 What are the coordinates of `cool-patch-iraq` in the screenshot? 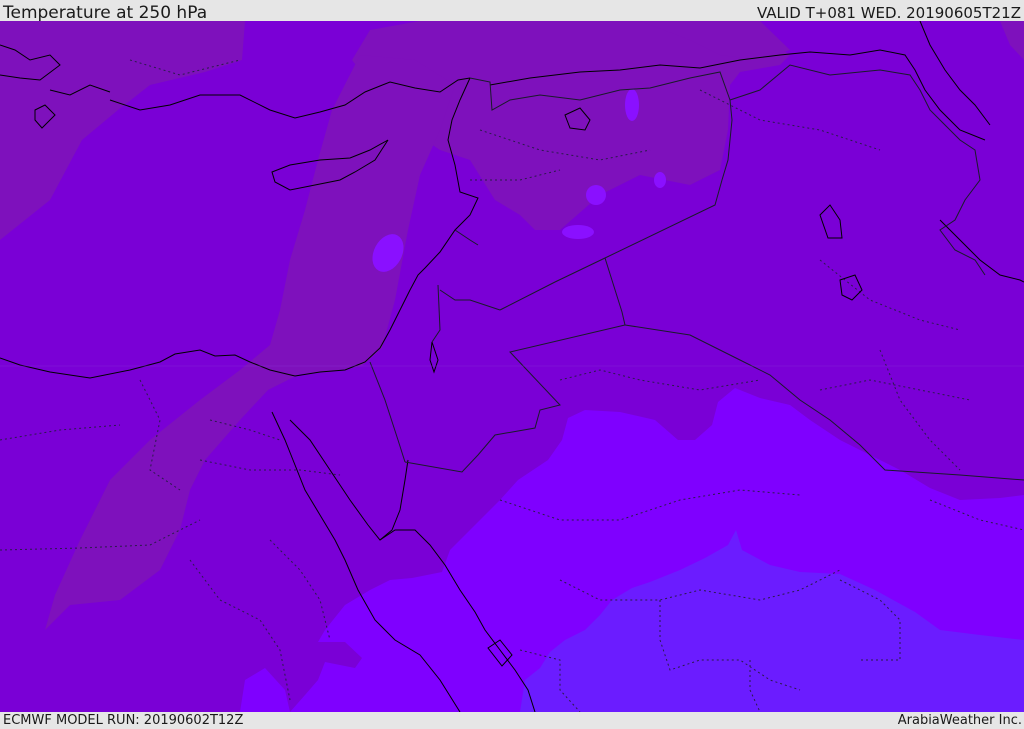 It's located at (660, 180).